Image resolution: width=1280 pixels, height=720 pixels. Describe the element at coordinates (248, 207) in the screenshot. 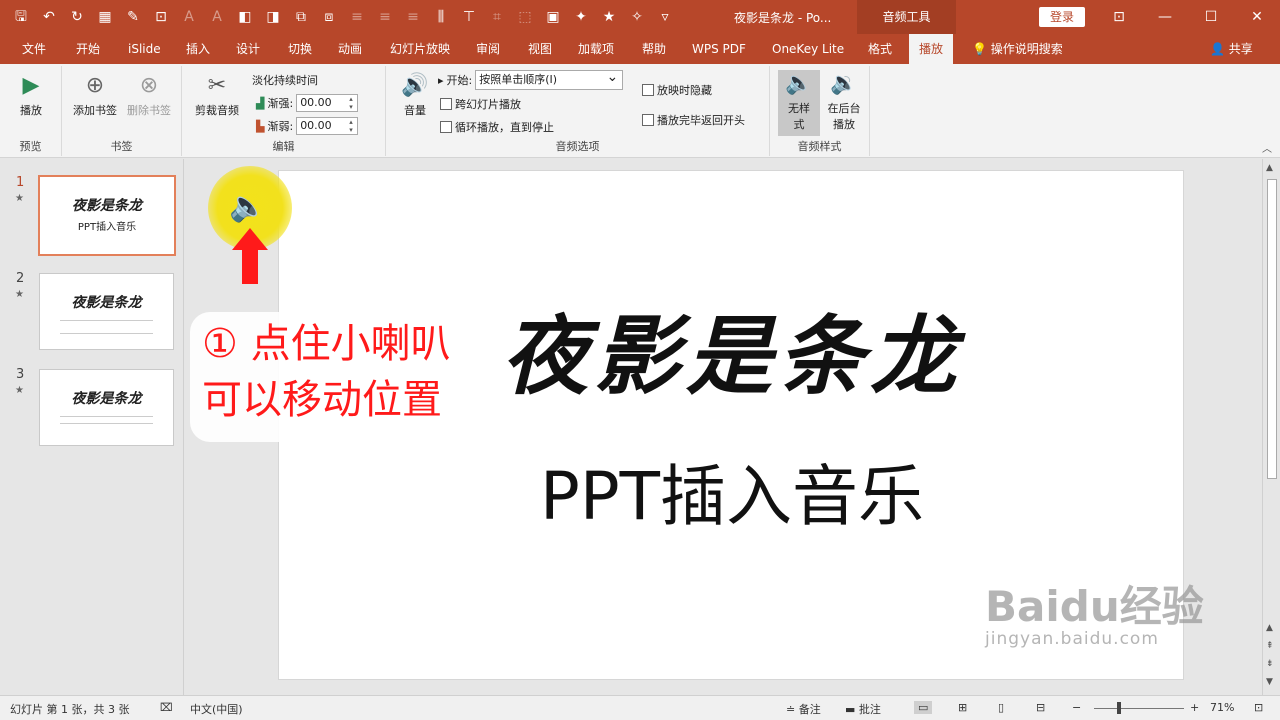

I see `audio-speaker-icon: 🔈` at that location.